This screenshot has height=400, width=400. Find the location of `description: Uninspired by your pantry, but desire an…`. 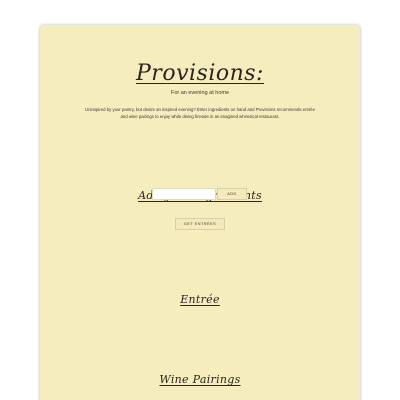

description: Uninspired by your pantry, but desire an… is located at coordinates (200, 113).